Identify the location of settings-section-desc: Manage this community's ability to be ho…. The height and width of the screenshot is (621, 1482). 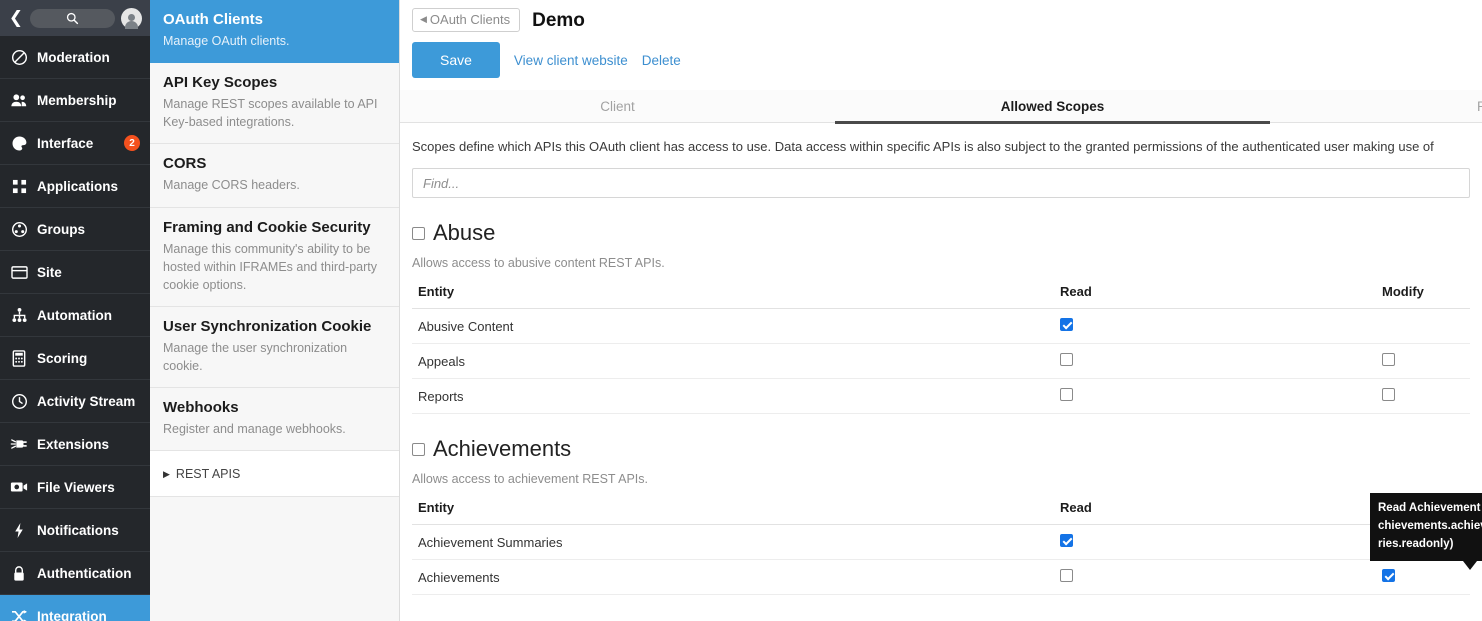
(270, 266).